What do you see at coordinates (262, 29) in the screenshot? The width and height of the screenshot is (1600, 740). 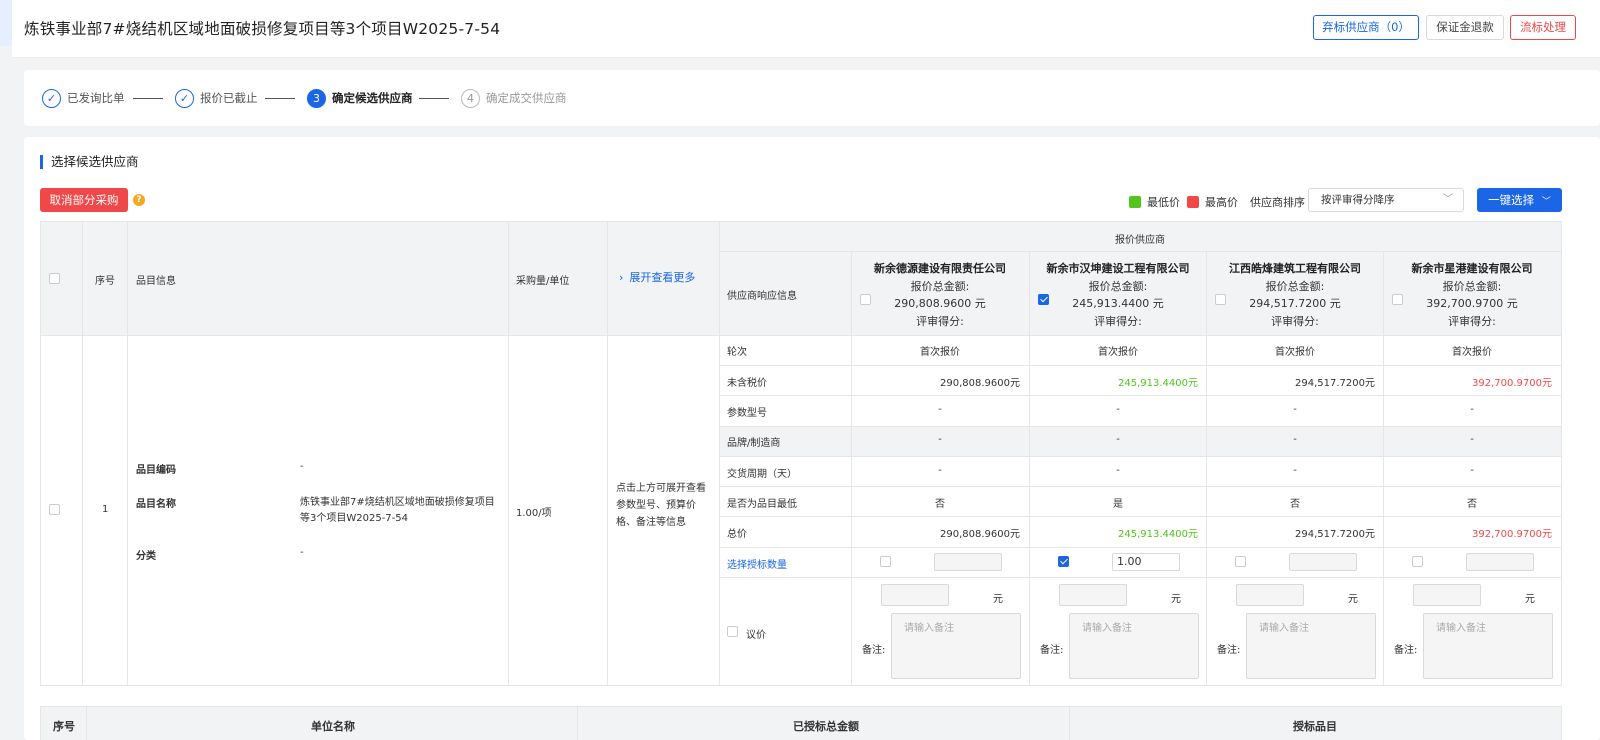 I see `page-title: 炼铁事业部7#烧结机区域地面破损修复项目等3个项目W2025-7-54` at bounding box center [262, 29].